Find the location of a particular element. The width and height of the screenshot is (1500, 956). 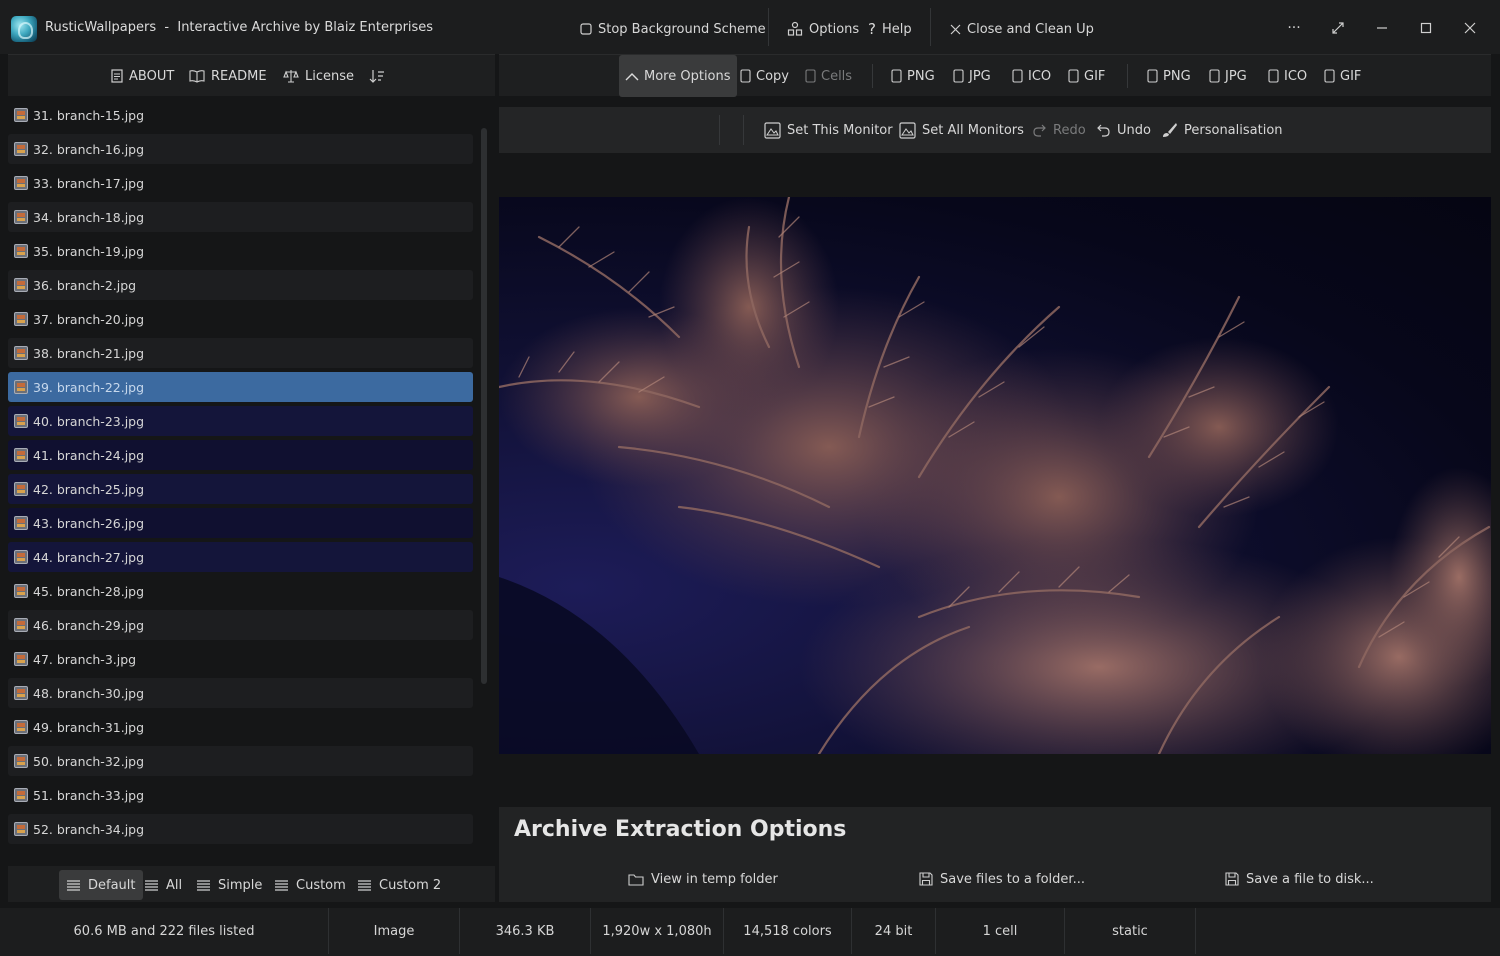

stop-background-scheme-button: Stop Background Scheme is located at coordinates (673, 29).